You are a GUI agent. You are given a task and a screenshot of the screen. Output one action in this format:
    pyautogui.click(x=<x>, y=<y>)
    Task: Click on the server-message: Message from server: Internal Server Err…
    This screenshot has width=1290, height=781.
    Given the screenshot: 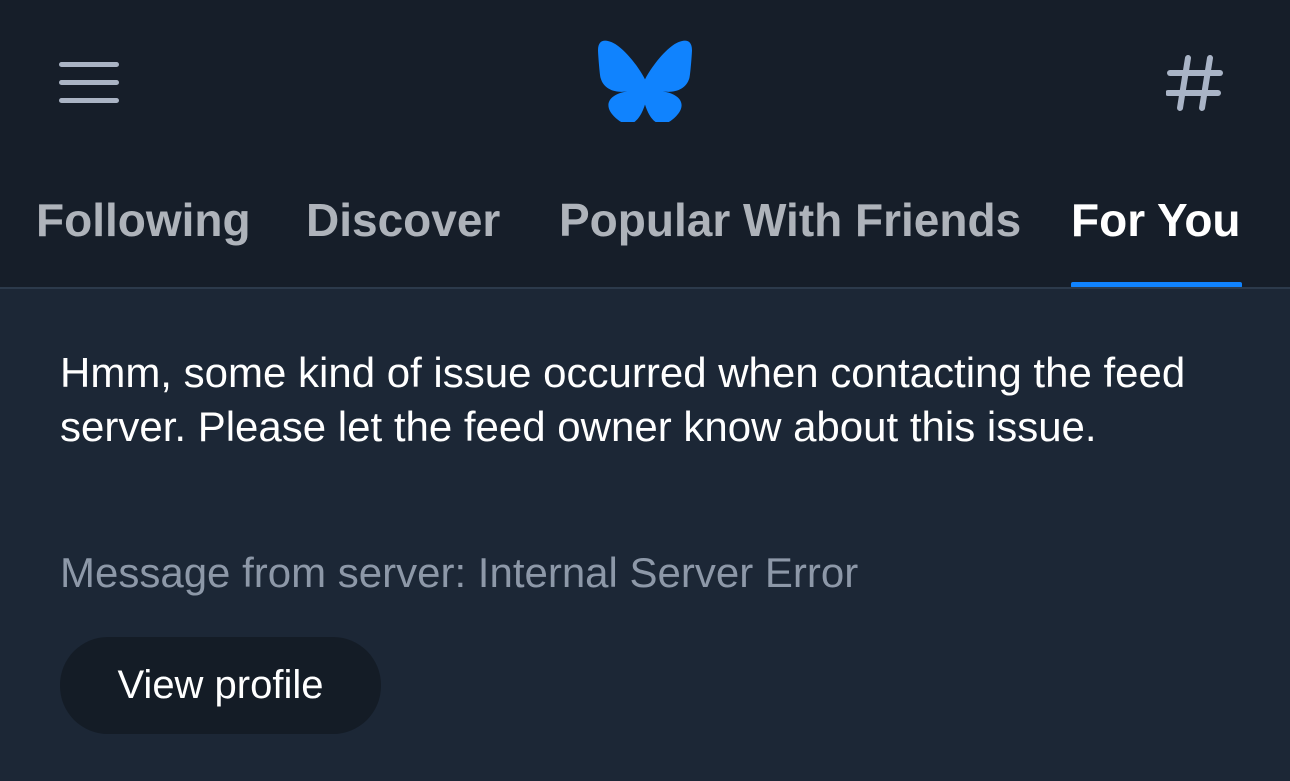 What is the action you would take?
    pyautogui.click(x=459, y=572)
    